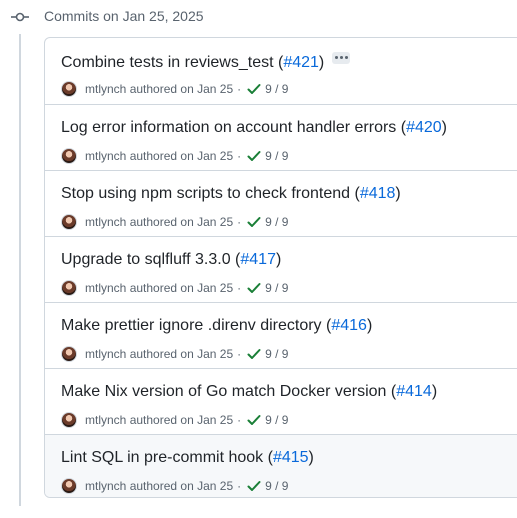  Describe the element at coordinates (191, 325) in the screenshot. I see `commit-message-link: Make prettier ignore .direnv directory` at that location.